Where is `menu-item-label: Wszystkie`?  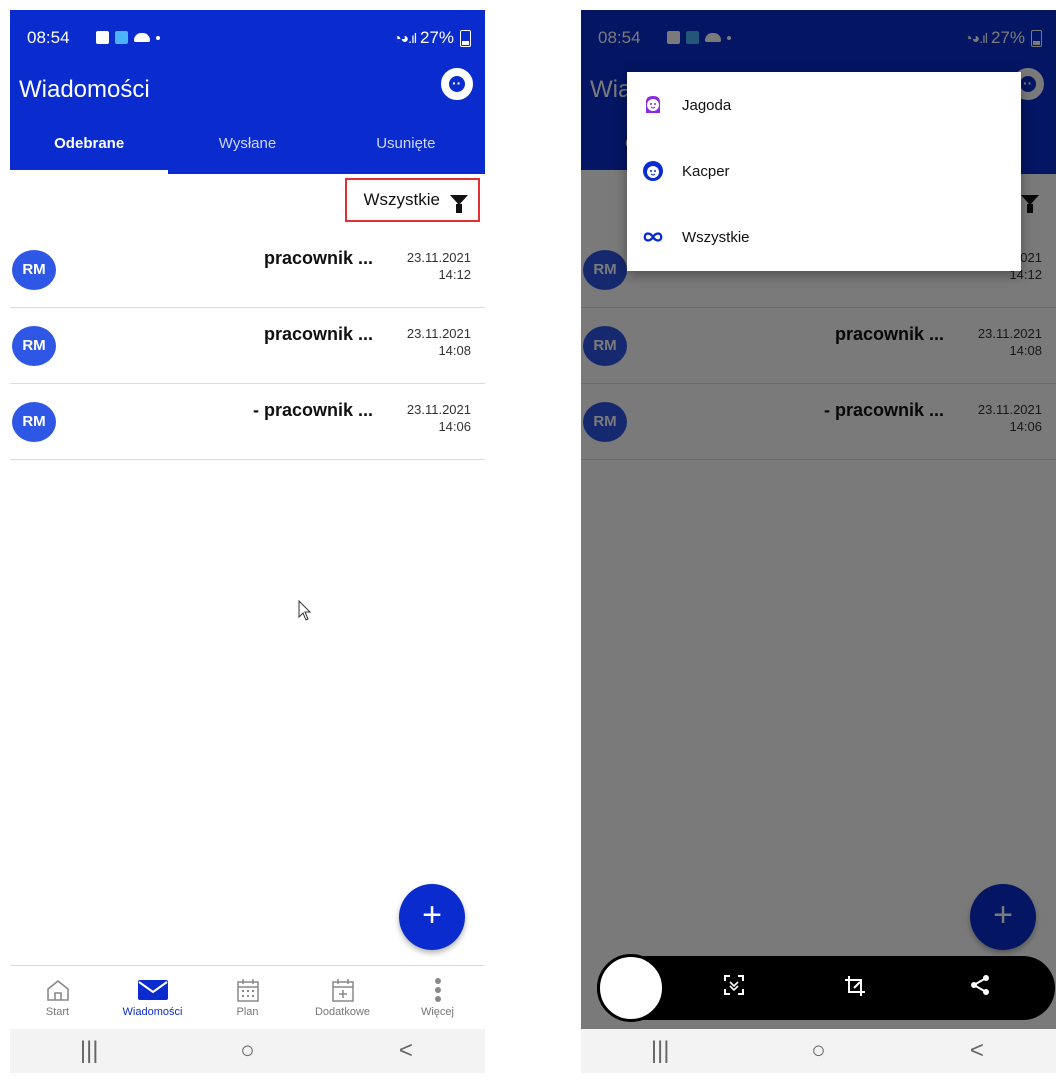 menu-item-label: Wszystkie is located at coordinates (716, 237).